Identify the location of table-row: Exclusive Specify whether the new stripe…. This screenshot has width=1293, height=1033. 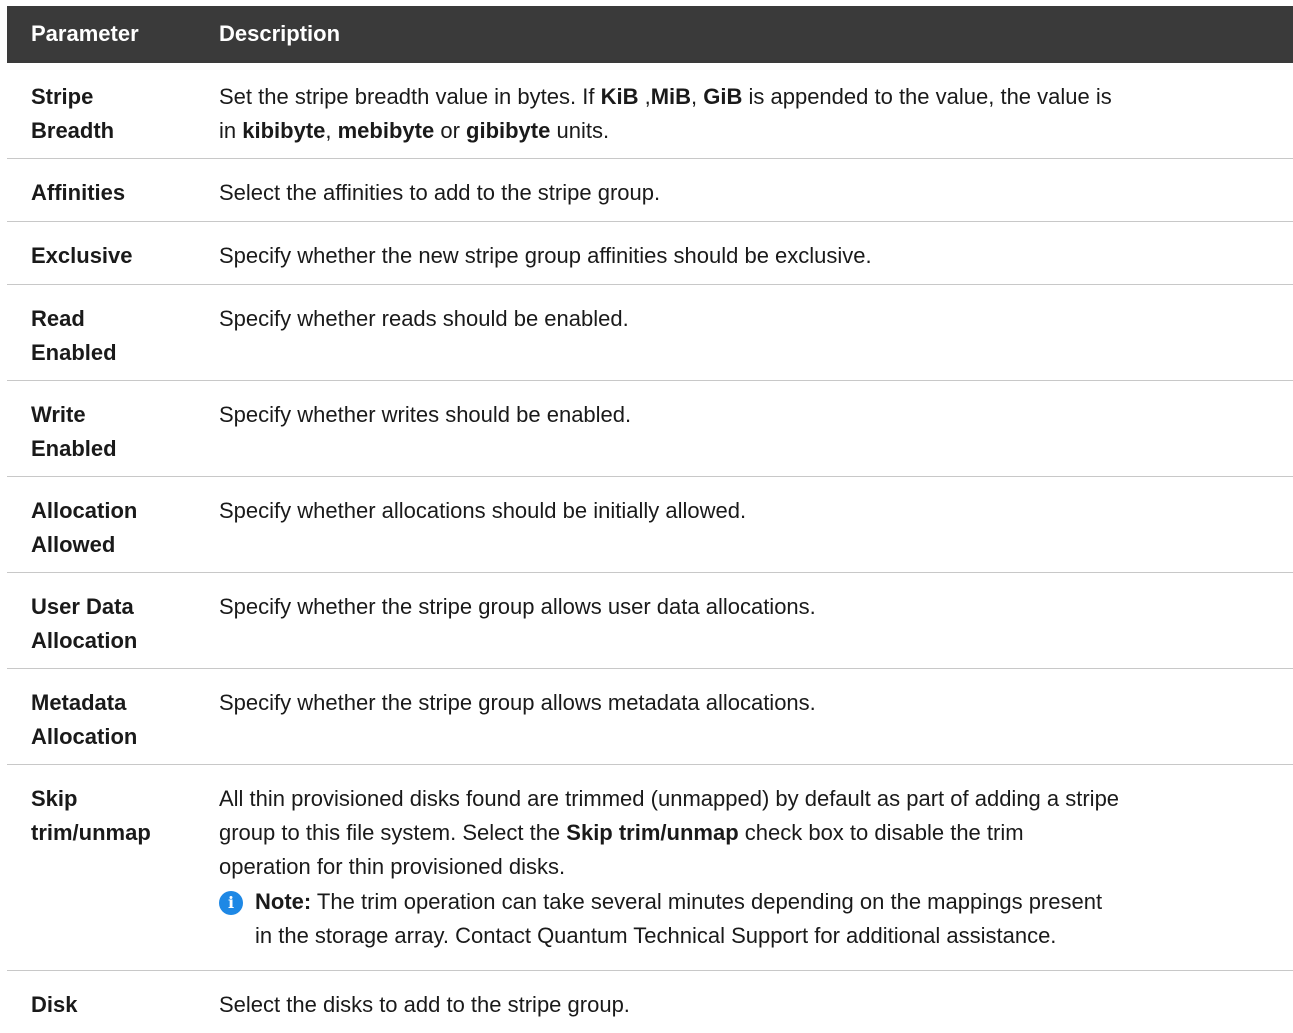
(650, 253).